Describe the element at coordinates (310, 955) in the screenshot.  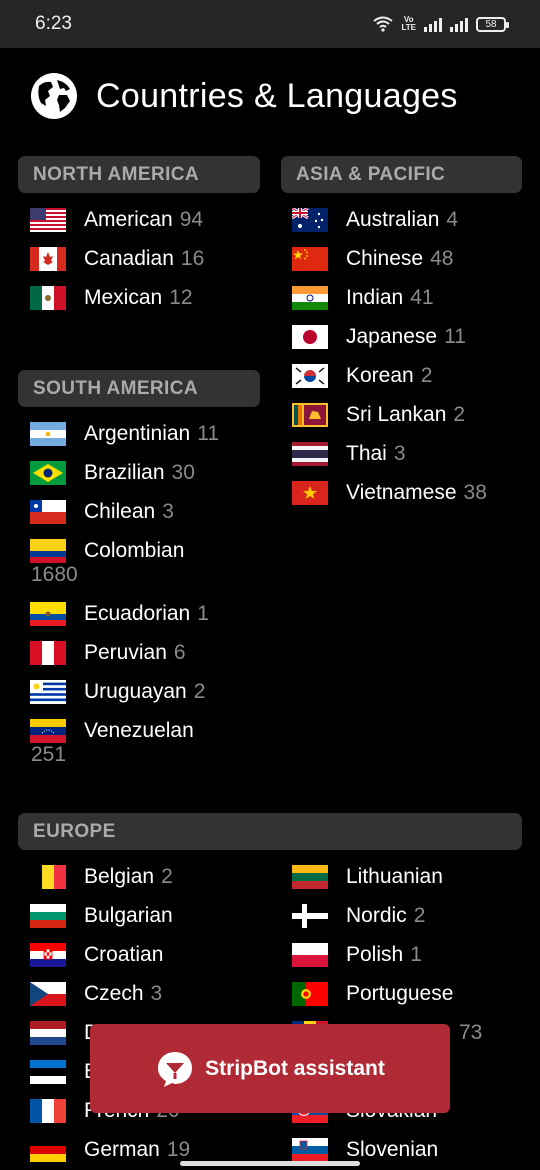
I see `poland-flag-icon` at that location.